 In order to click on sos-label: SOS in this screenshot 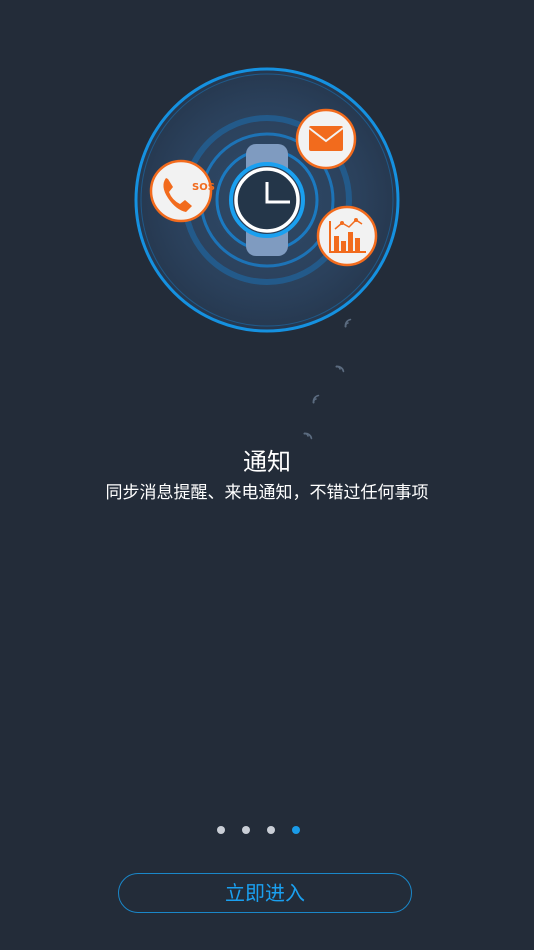, I will do `click(203, 187)`.